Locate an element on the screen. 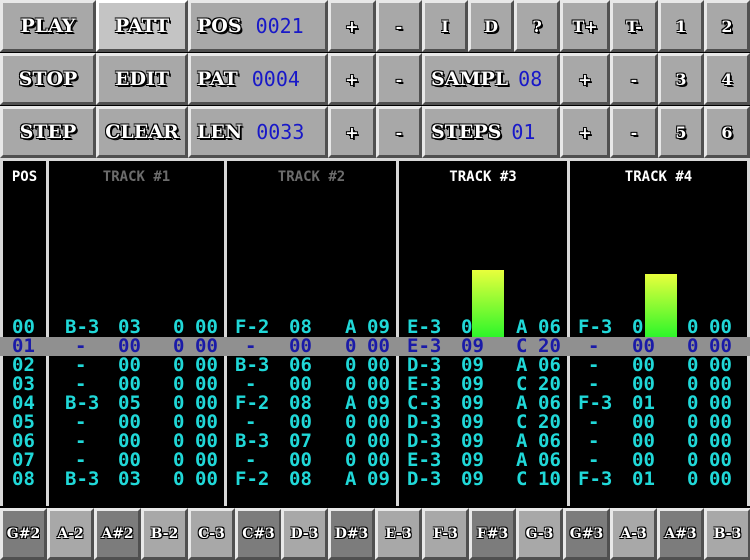 This screenshot has width=750, height=560. number-1-button: 1 is located at coordinates (681, 26).